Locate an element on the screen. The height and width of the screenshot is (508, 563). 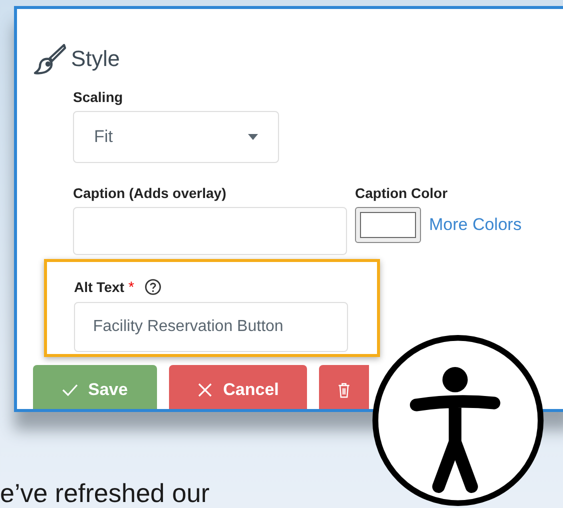
body-text: e’ve refreshed our is located at coordinates (105, 493).